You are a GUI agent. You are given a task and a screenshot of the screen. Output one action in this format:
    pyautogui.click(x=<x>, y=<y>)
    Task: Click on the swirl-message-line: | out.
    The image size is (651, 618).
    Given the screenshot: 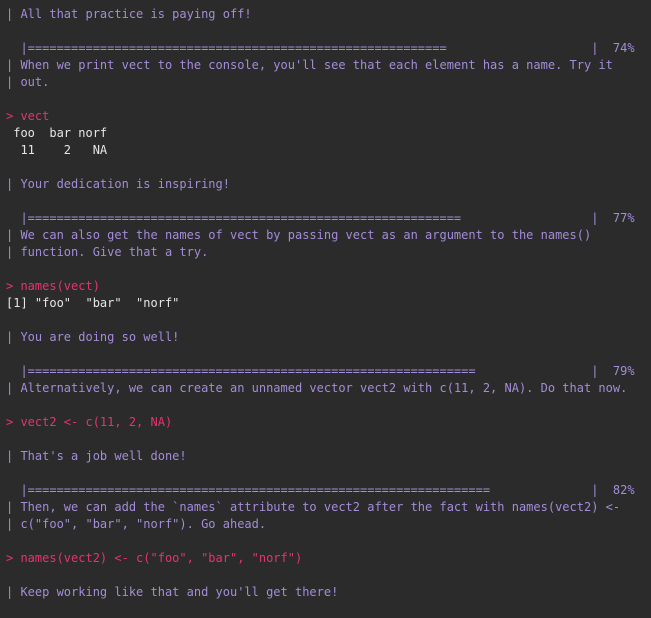 What is the action you would take?
    pyautogui.click(x=28, y=82)
    